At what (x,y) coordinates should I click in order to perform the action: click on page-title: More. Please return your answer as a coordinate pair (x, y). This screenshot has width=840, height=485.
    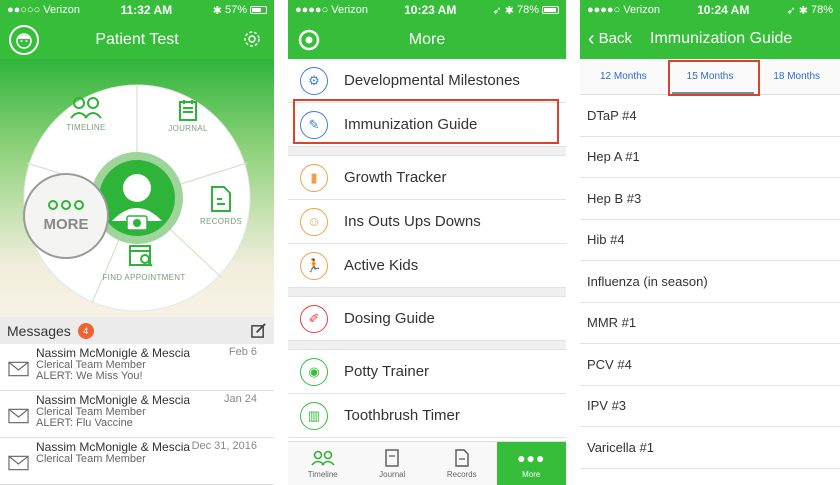
    Looking at the image, I should click on (427, 39).